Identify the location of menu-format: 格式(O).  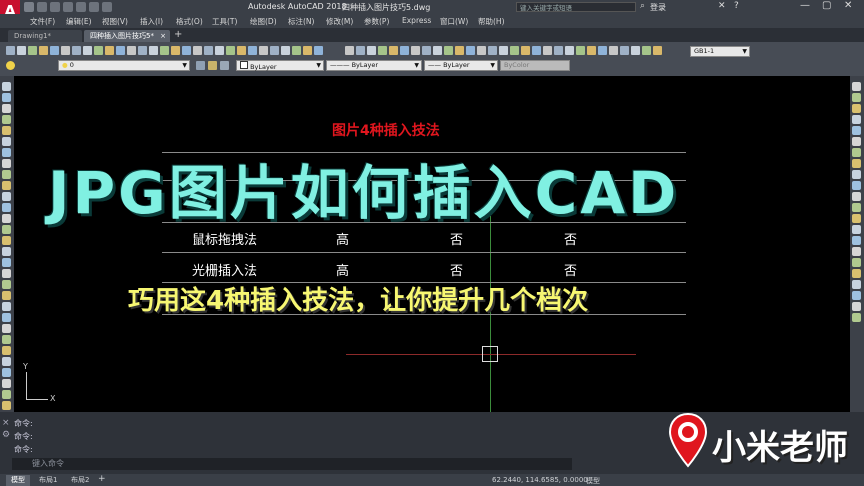
(189, 21).